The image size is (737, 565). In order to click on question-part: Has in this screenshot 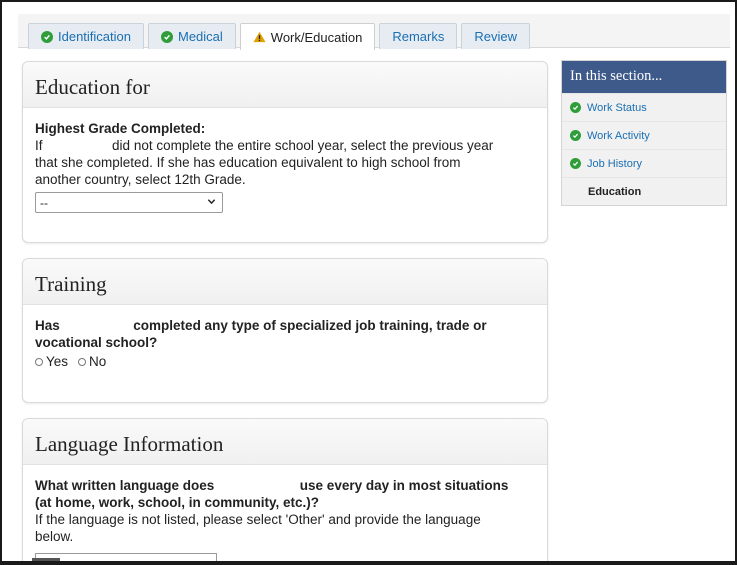, I will do `click(47, 325)`.